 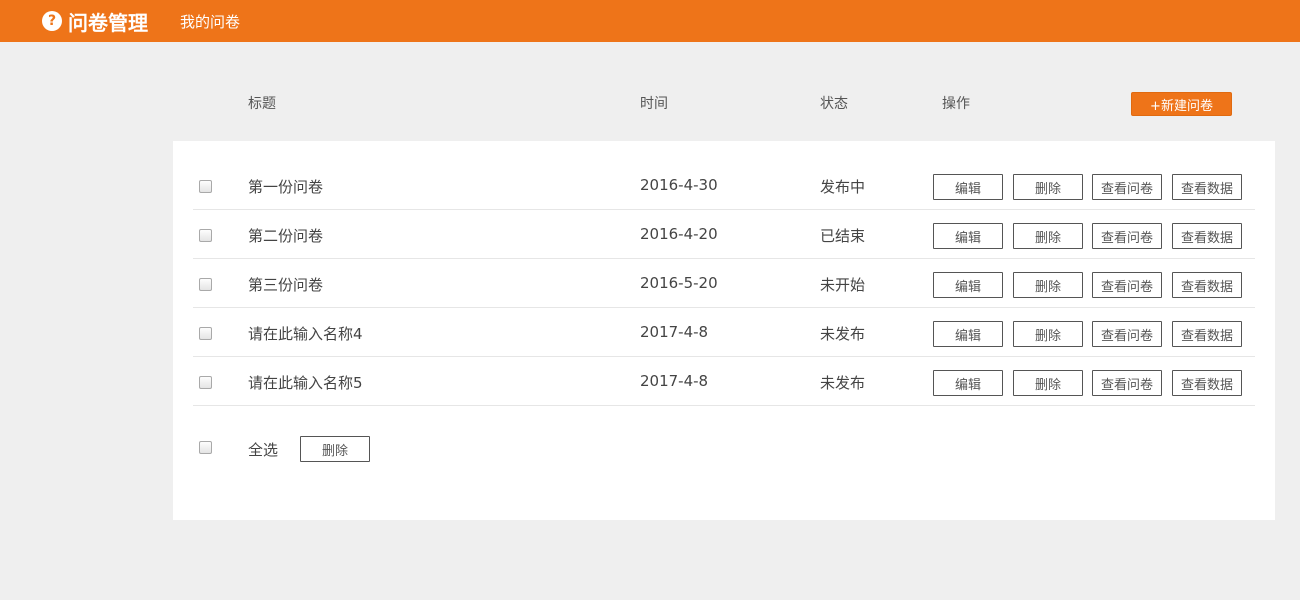 What do you see at coordinates (843, 187) in the screenshot?
I see `survey-status: 发布中` at bounding box center [843, 187].